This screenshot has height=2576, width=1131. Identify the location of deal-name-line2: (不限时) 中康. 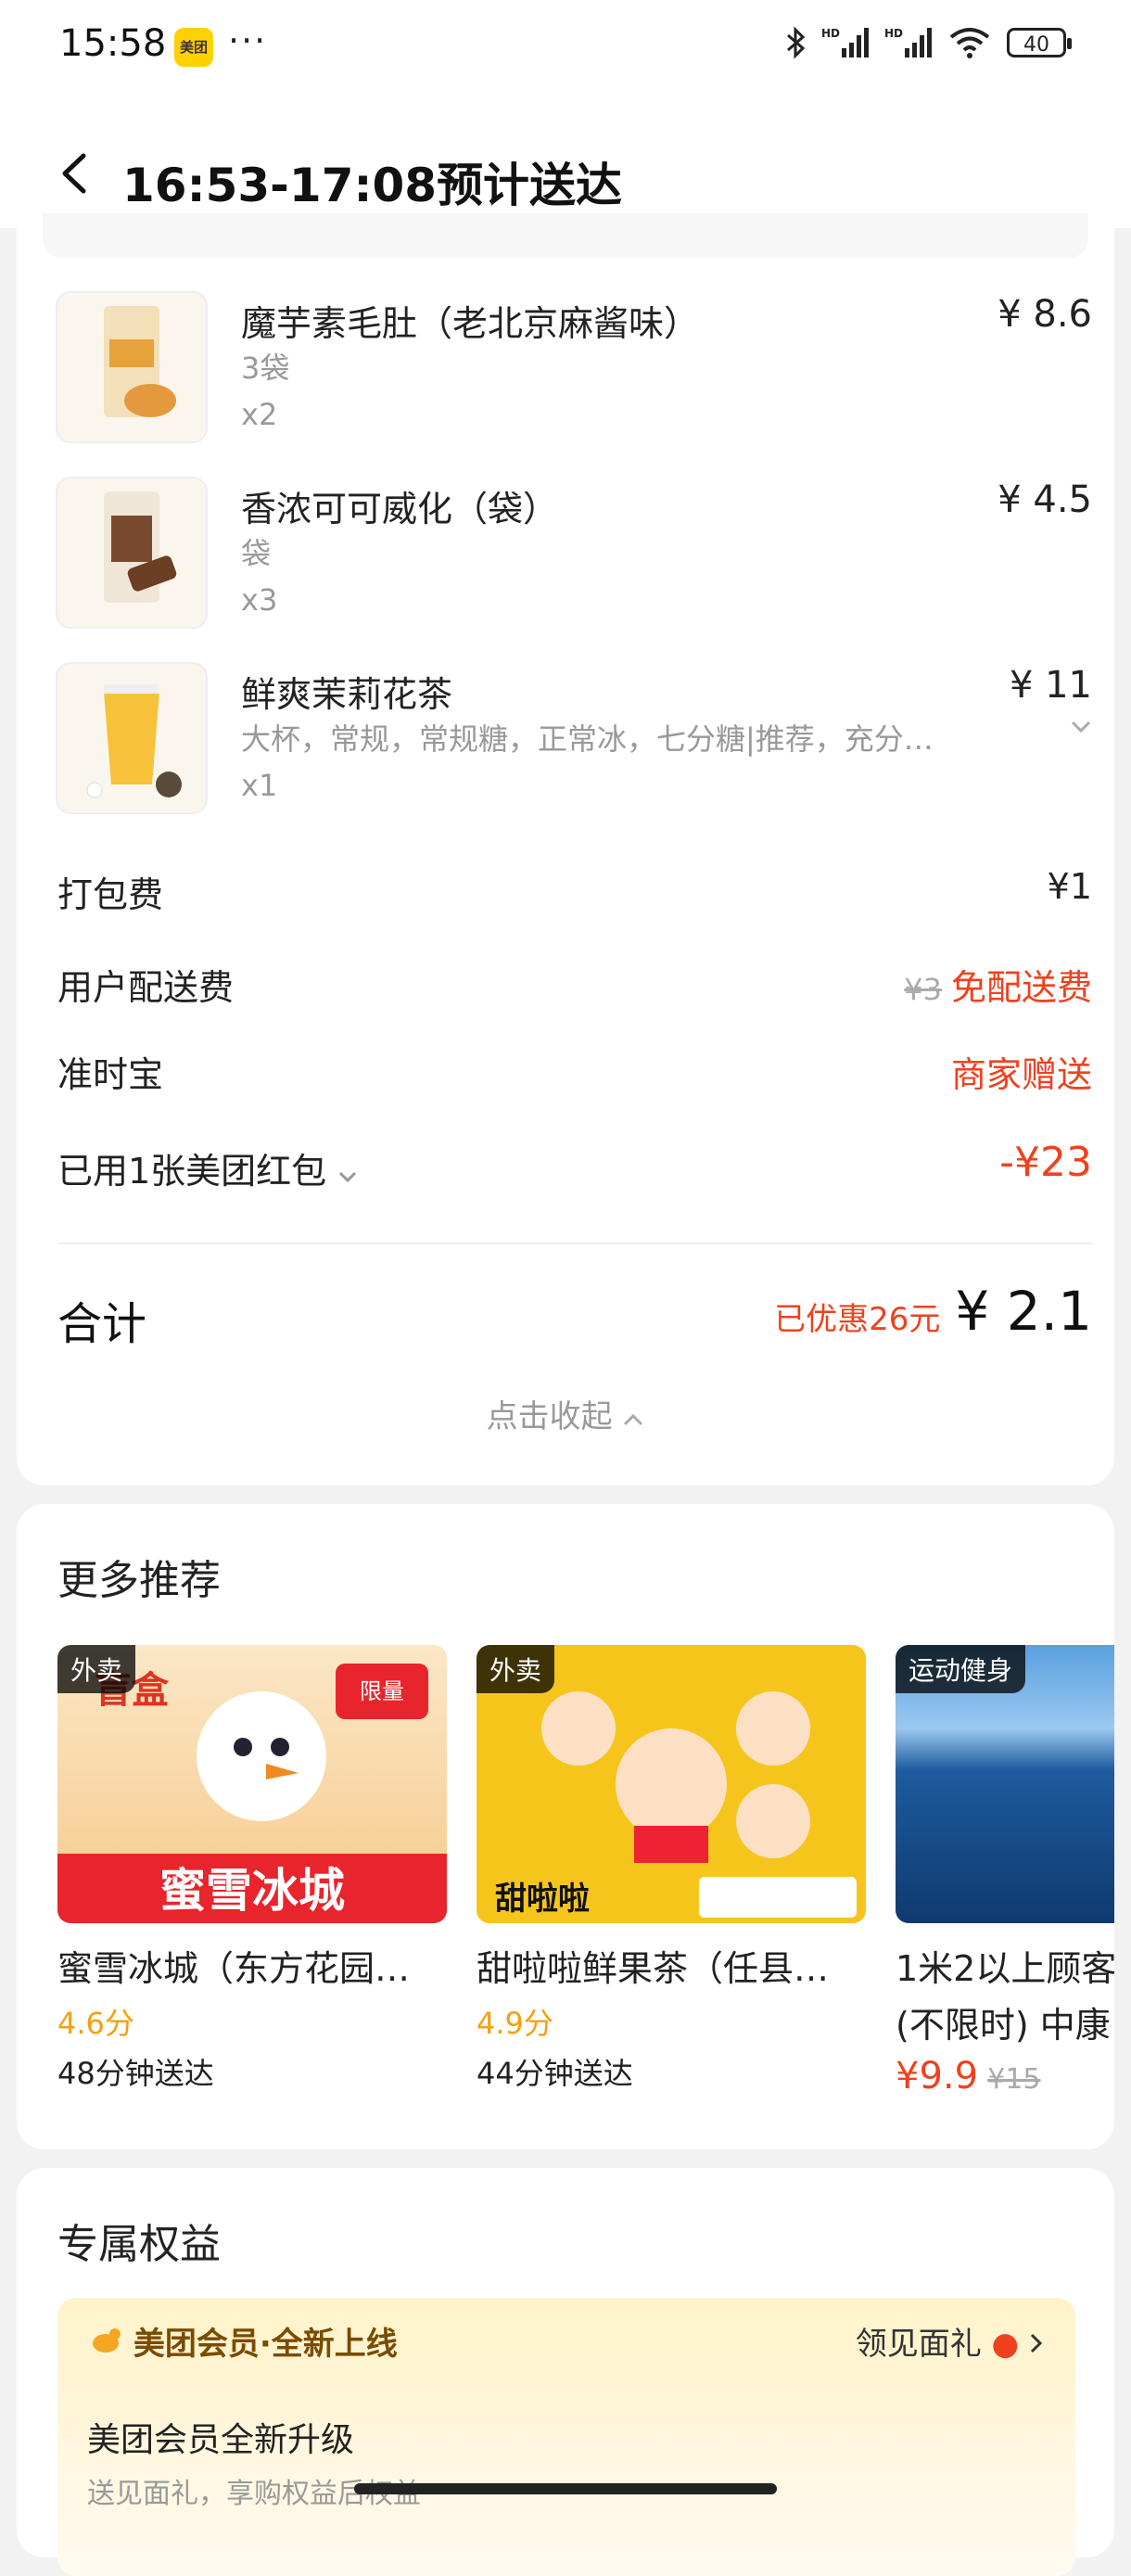
(1003, 2025).